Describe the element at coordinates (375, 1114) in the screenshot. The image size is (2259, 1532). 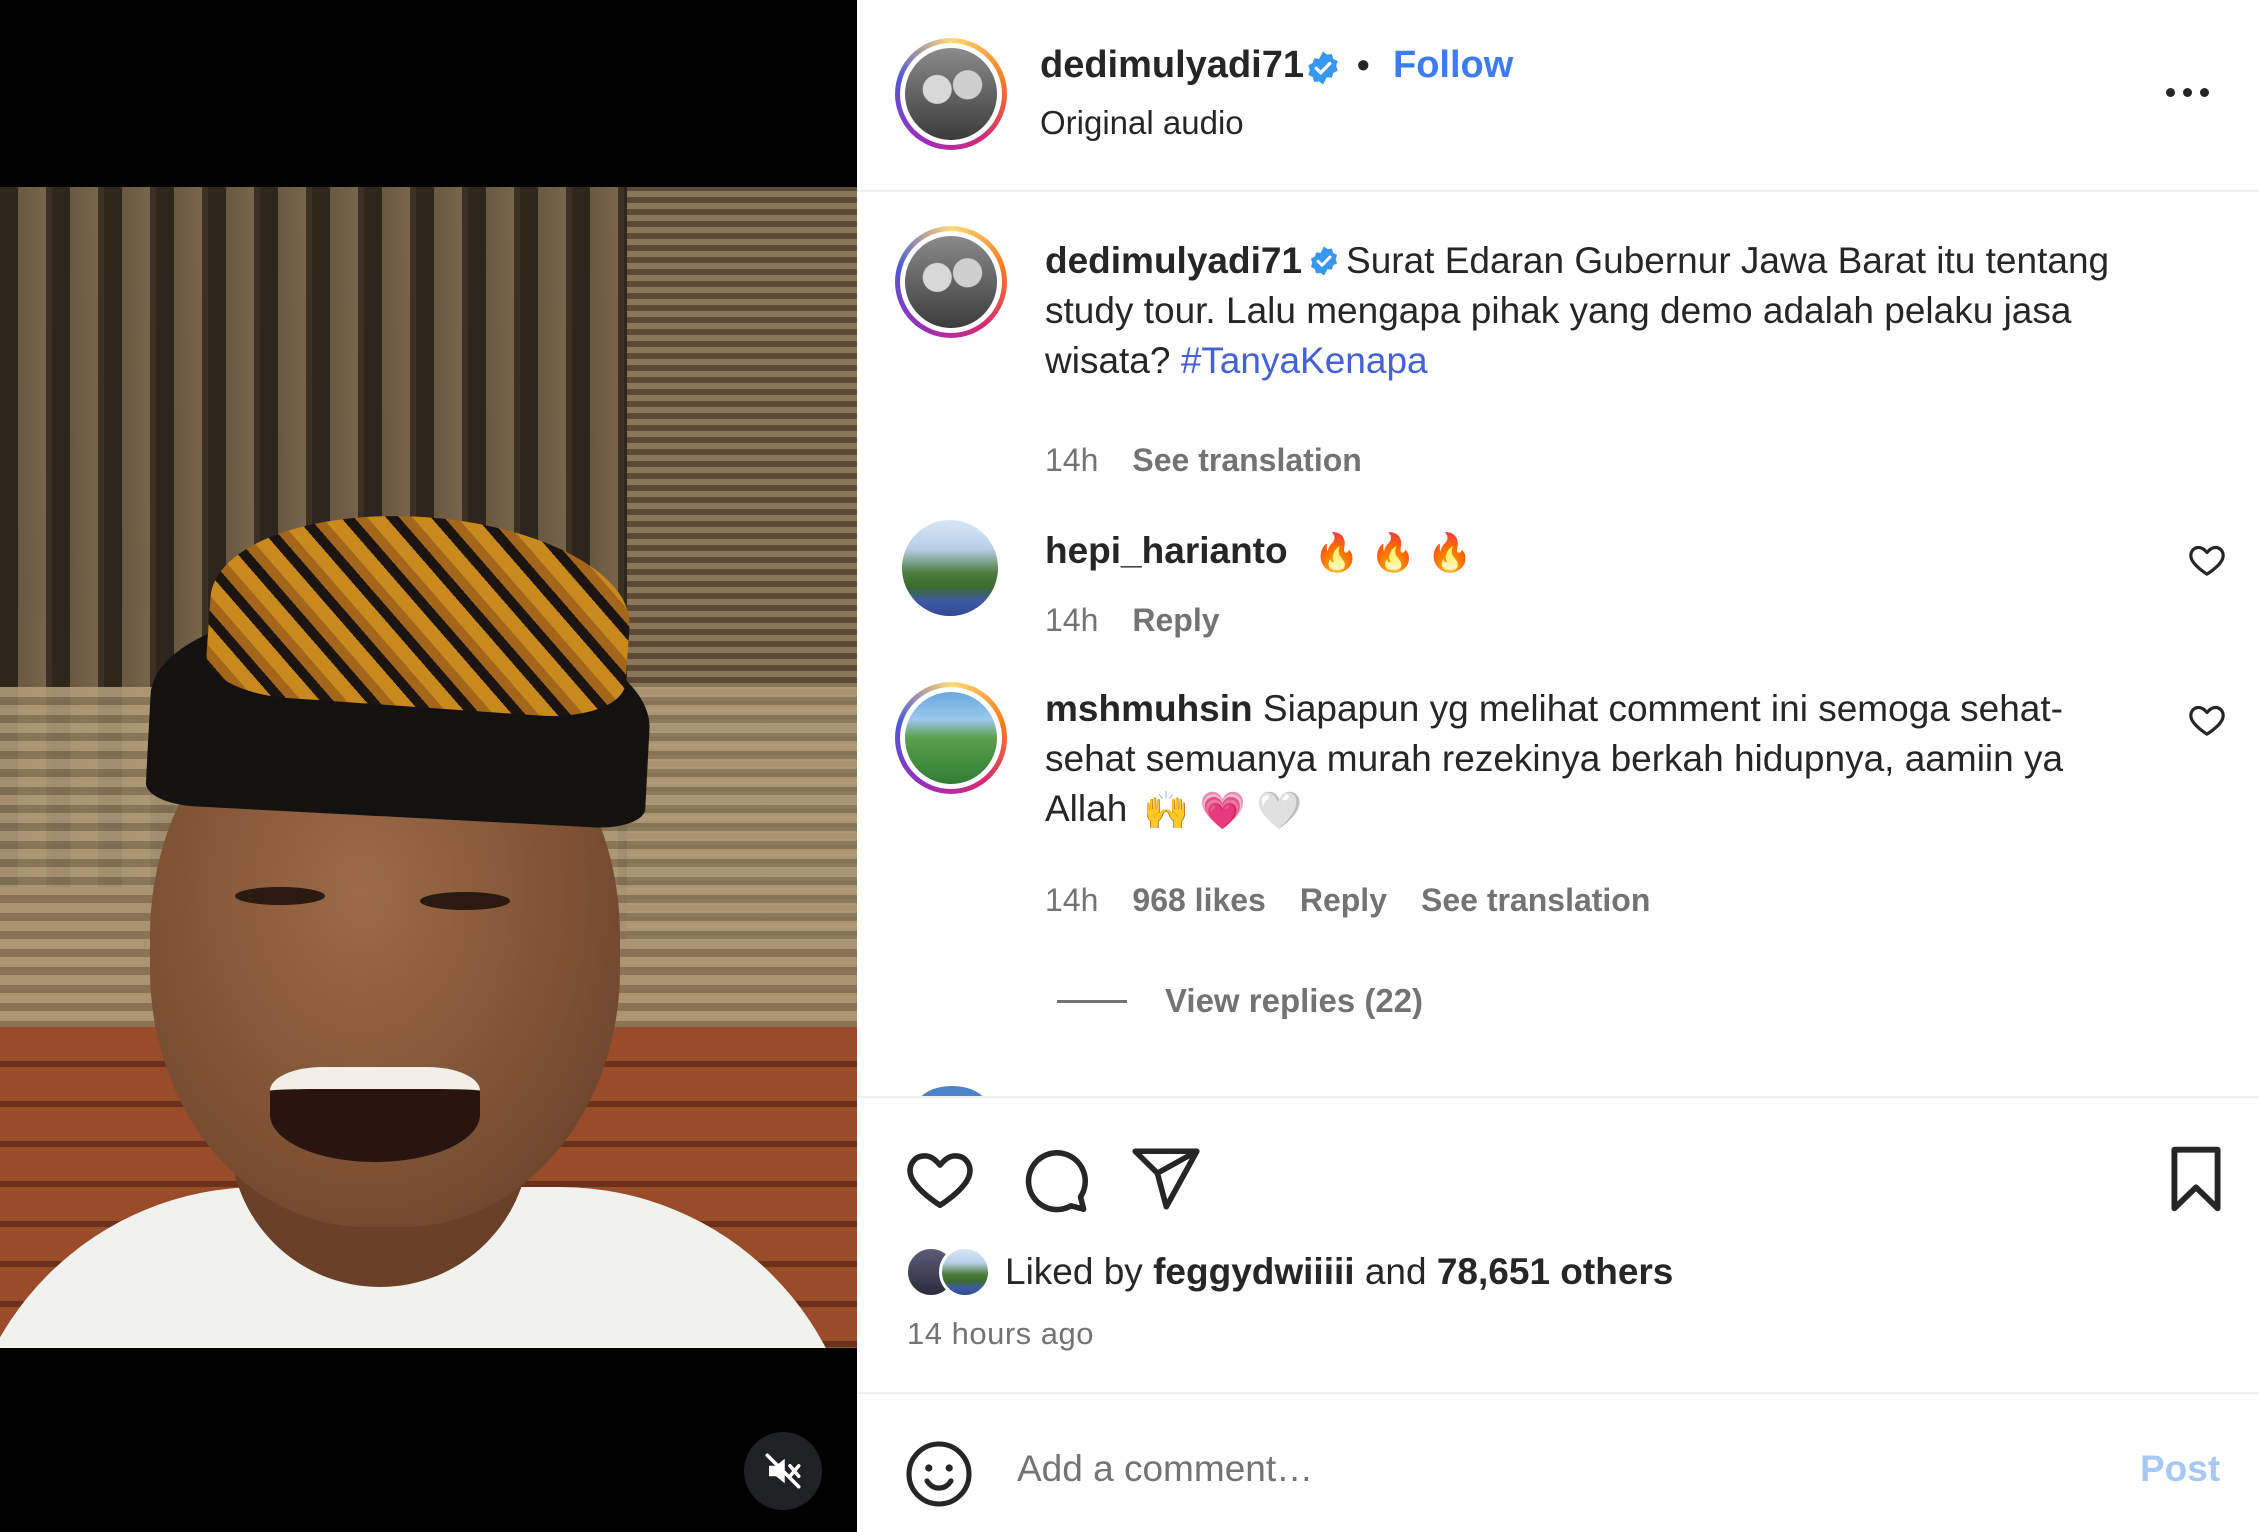
I see `person-mouth` at that location.